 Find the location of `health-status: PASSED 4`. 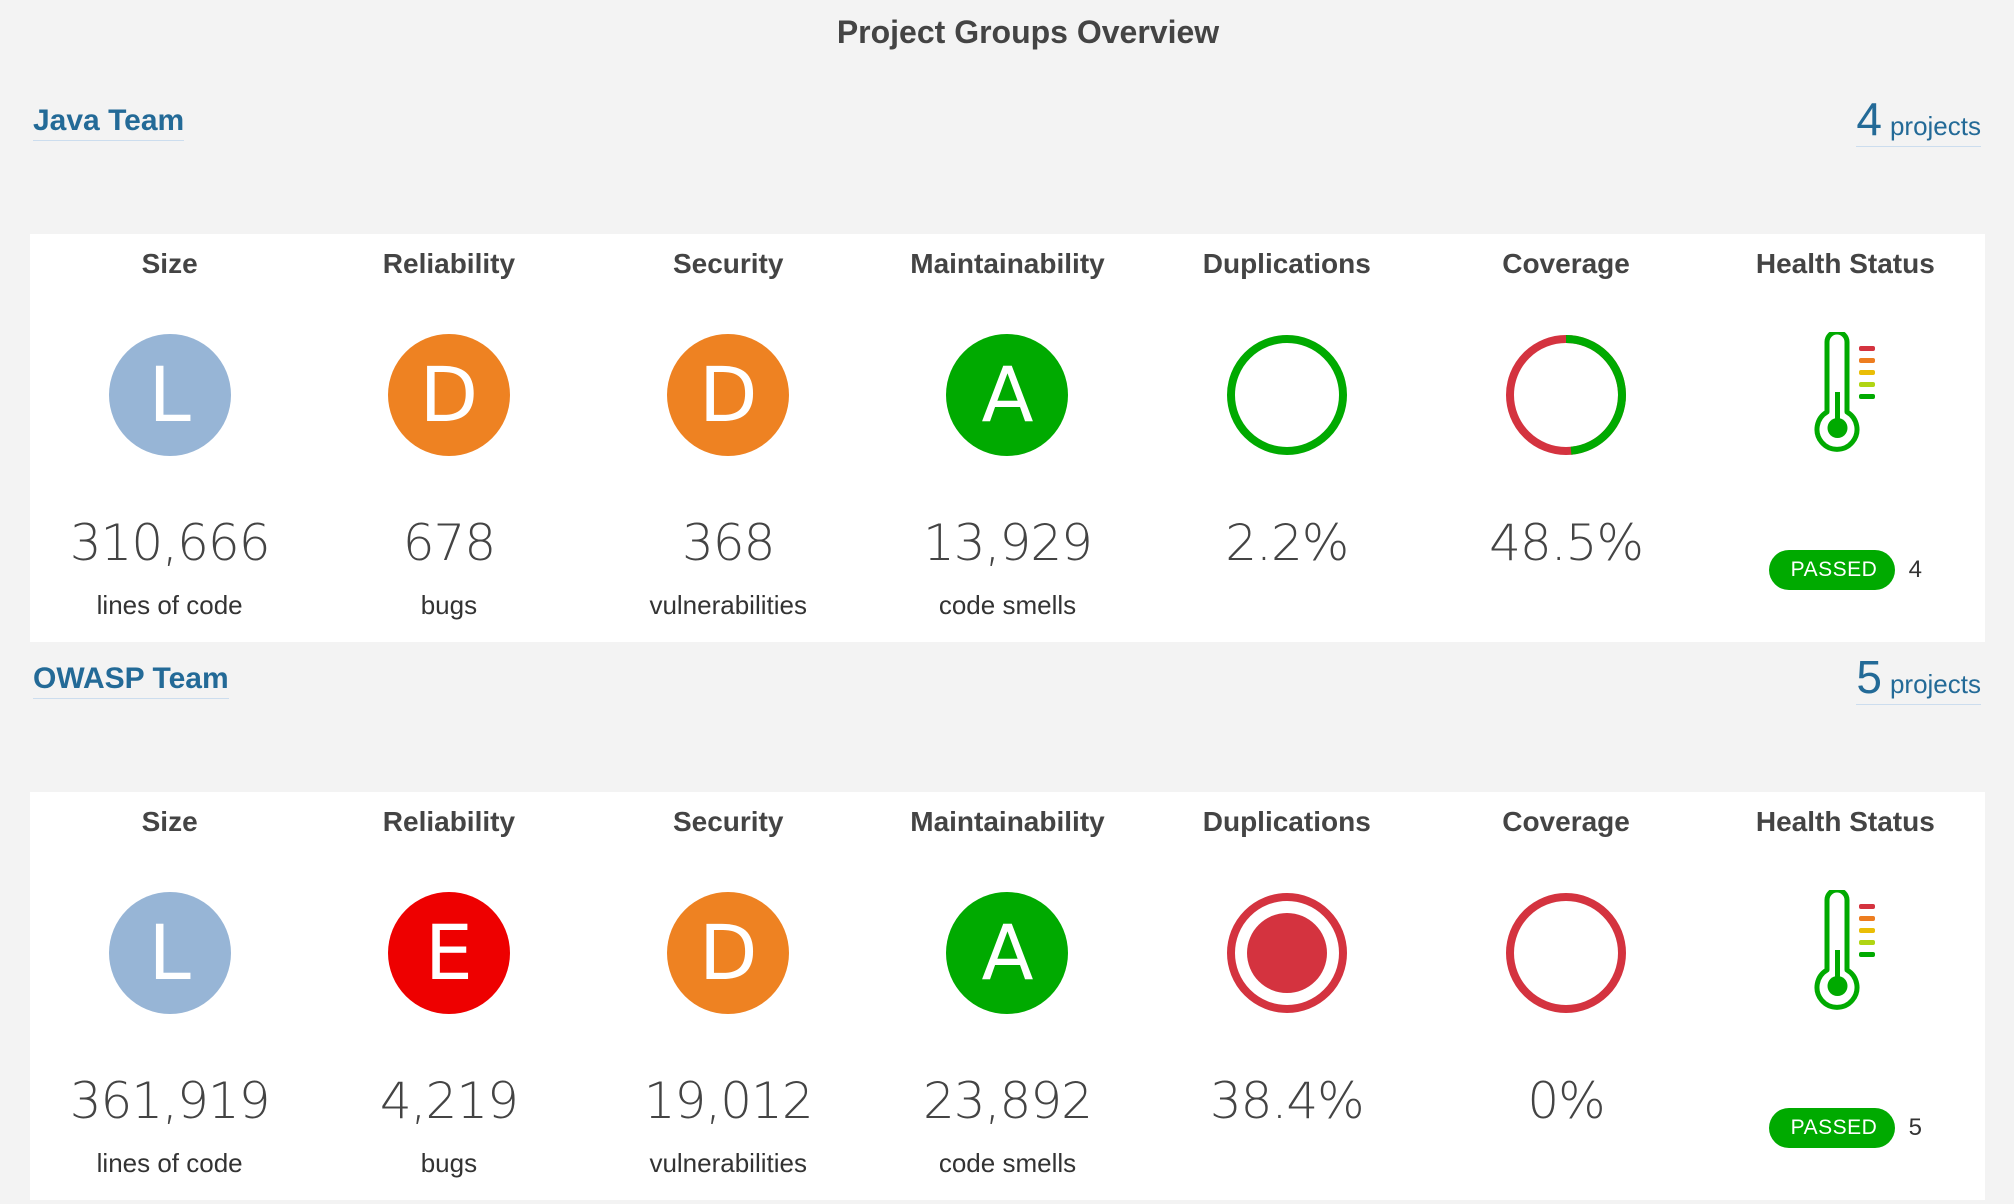

health-status: PASSED 4 is located at coordinates (1845, 570).